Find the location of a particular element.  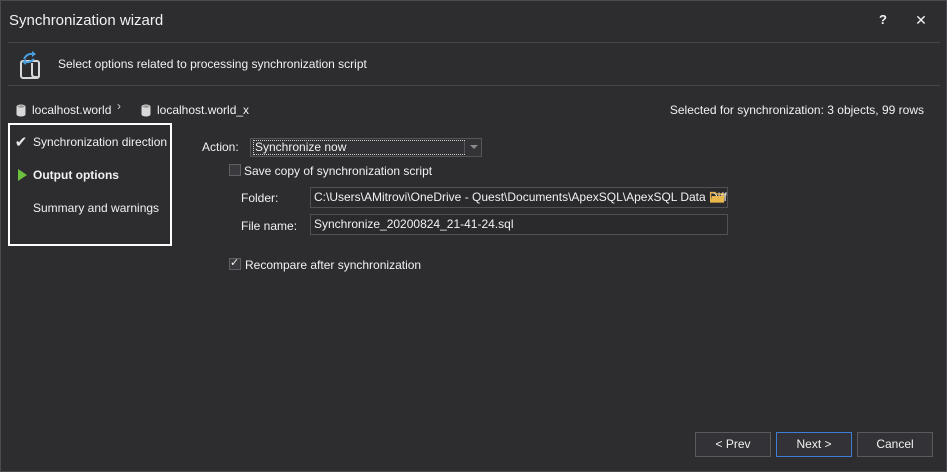

checkmark-icon: ✔ is located at coordinates (21, 142).